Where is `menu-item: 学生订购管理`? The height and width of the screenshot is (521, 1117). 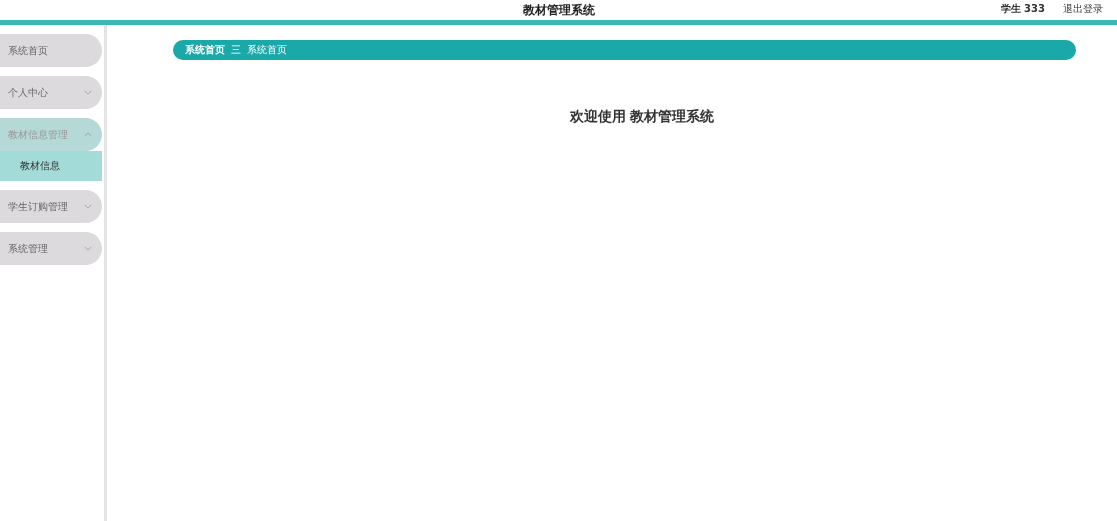
menu-item: 学生订购管理 is located at coordinates (51, 206).